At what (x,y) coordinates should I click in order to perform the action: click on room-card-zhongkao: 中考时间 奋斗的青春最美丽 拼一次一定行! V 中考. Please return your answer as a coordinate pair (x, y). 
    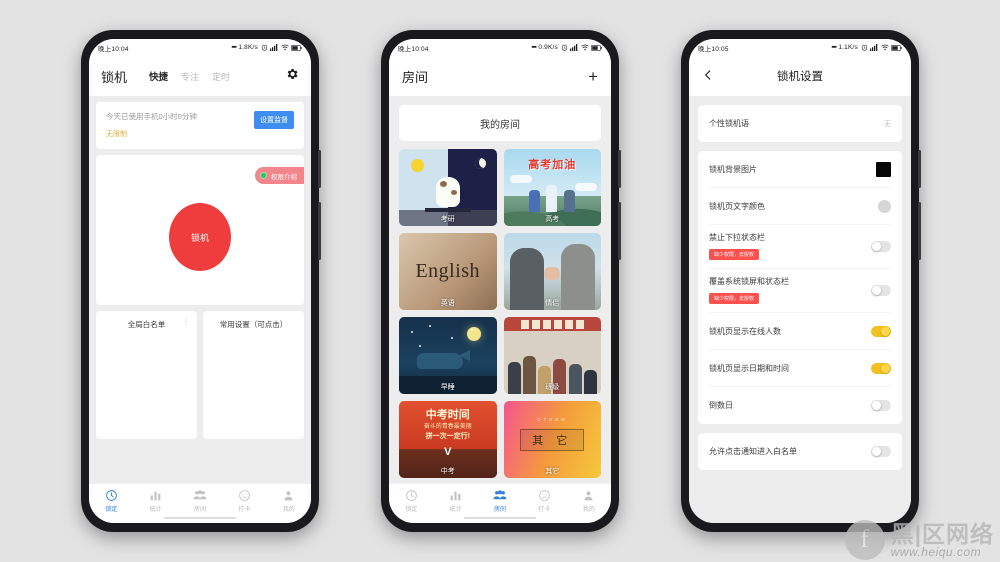
    Looking at the image, I should click on (448, 439).